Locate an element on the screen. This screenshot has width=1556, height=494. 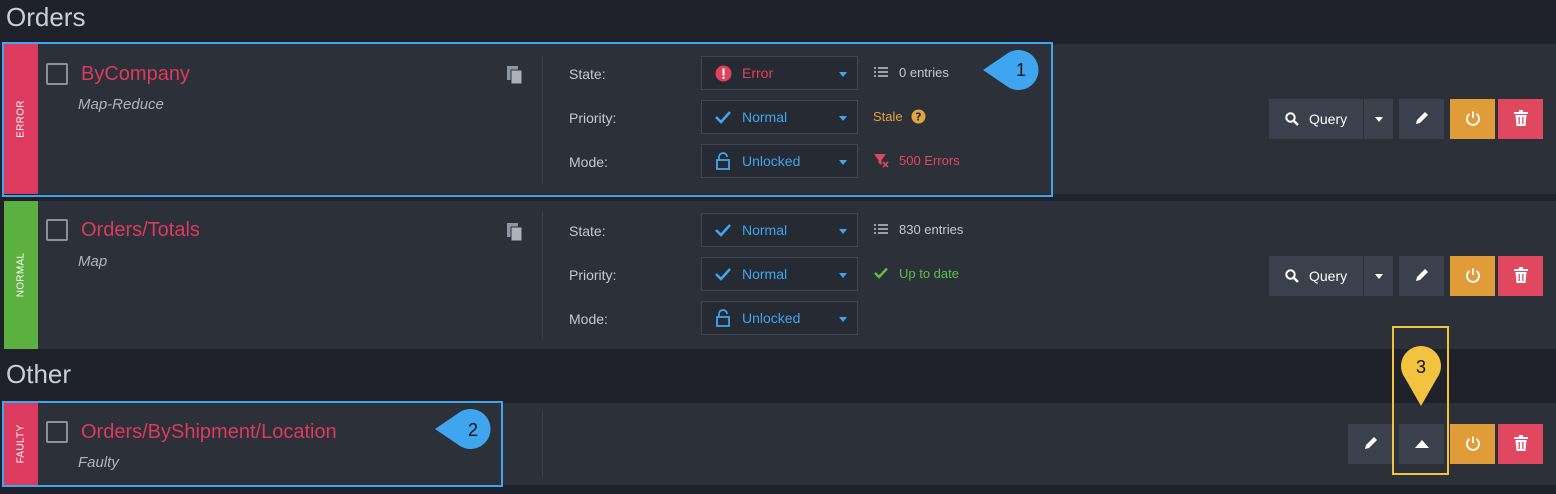
select-checkbox is located at coordinates (57, 230).